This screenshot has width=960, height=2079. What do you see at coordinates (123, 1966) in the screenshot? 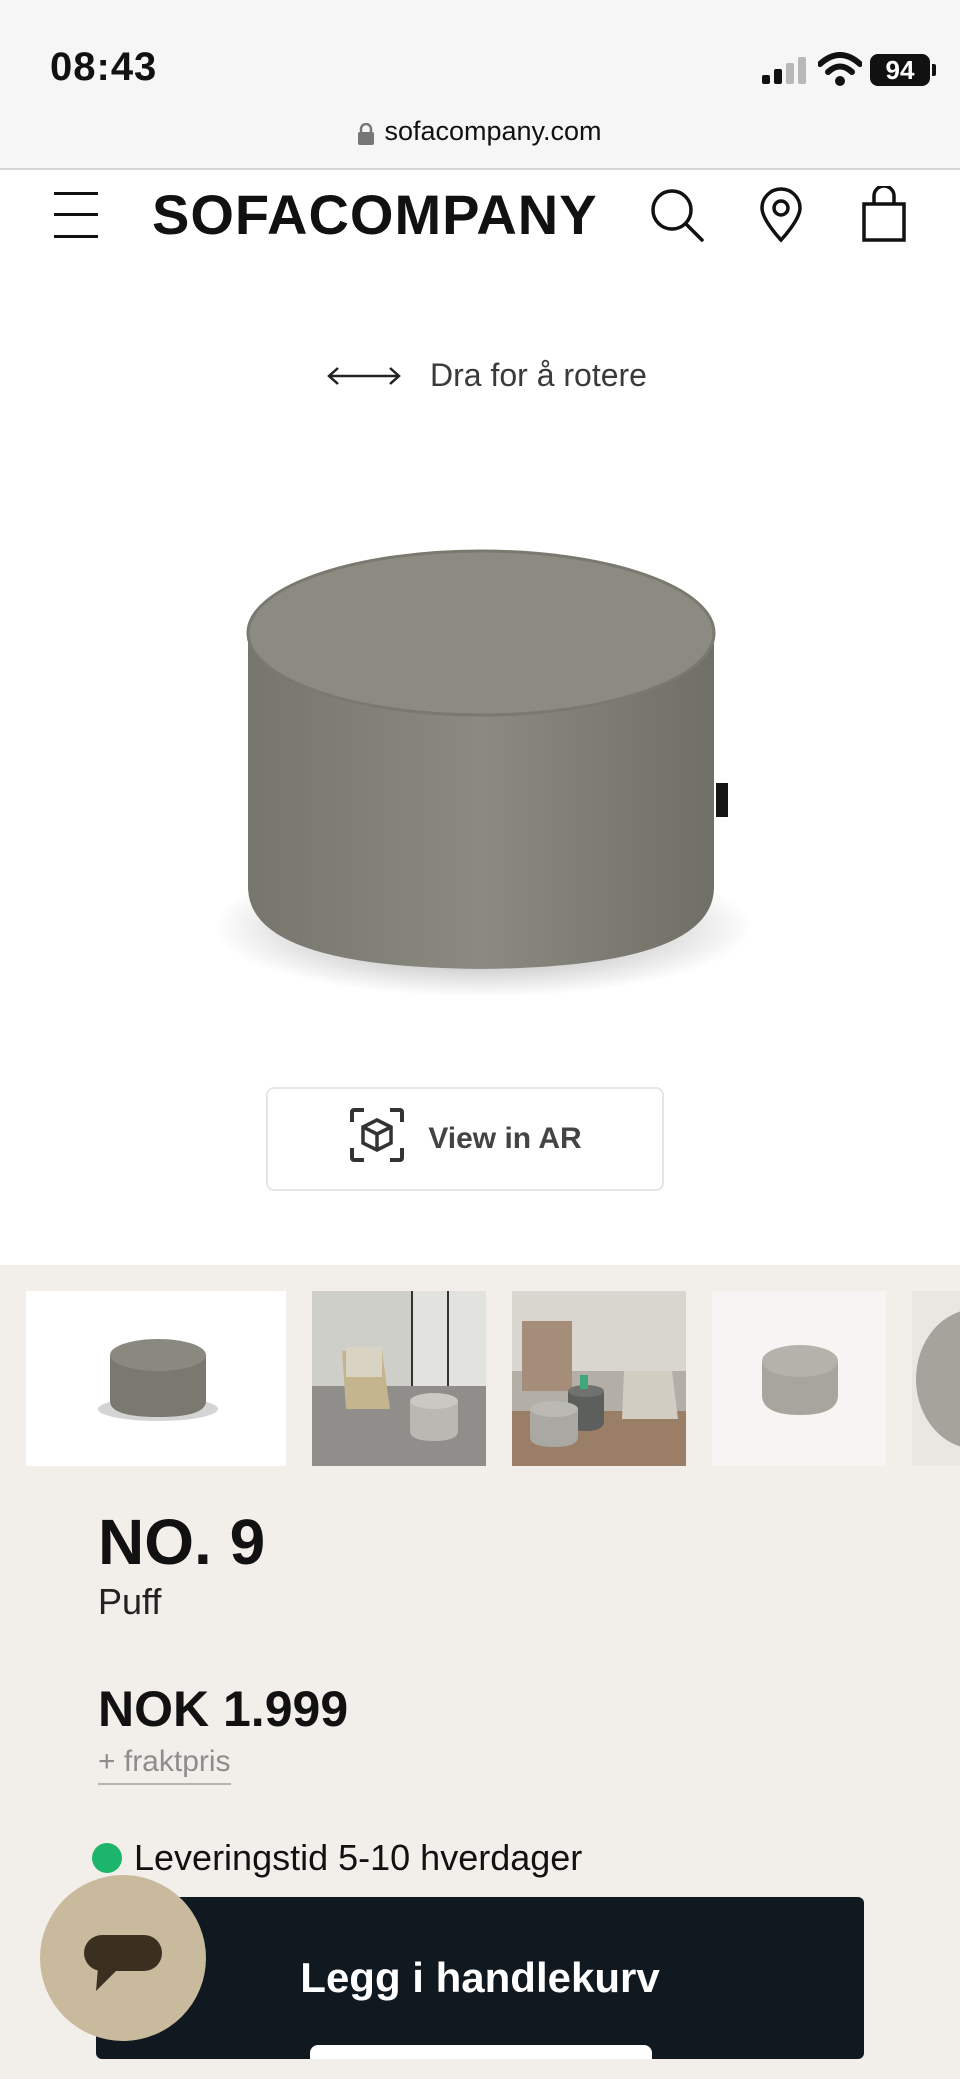
I see `chat-icon` at bounding box center [123, 1966].